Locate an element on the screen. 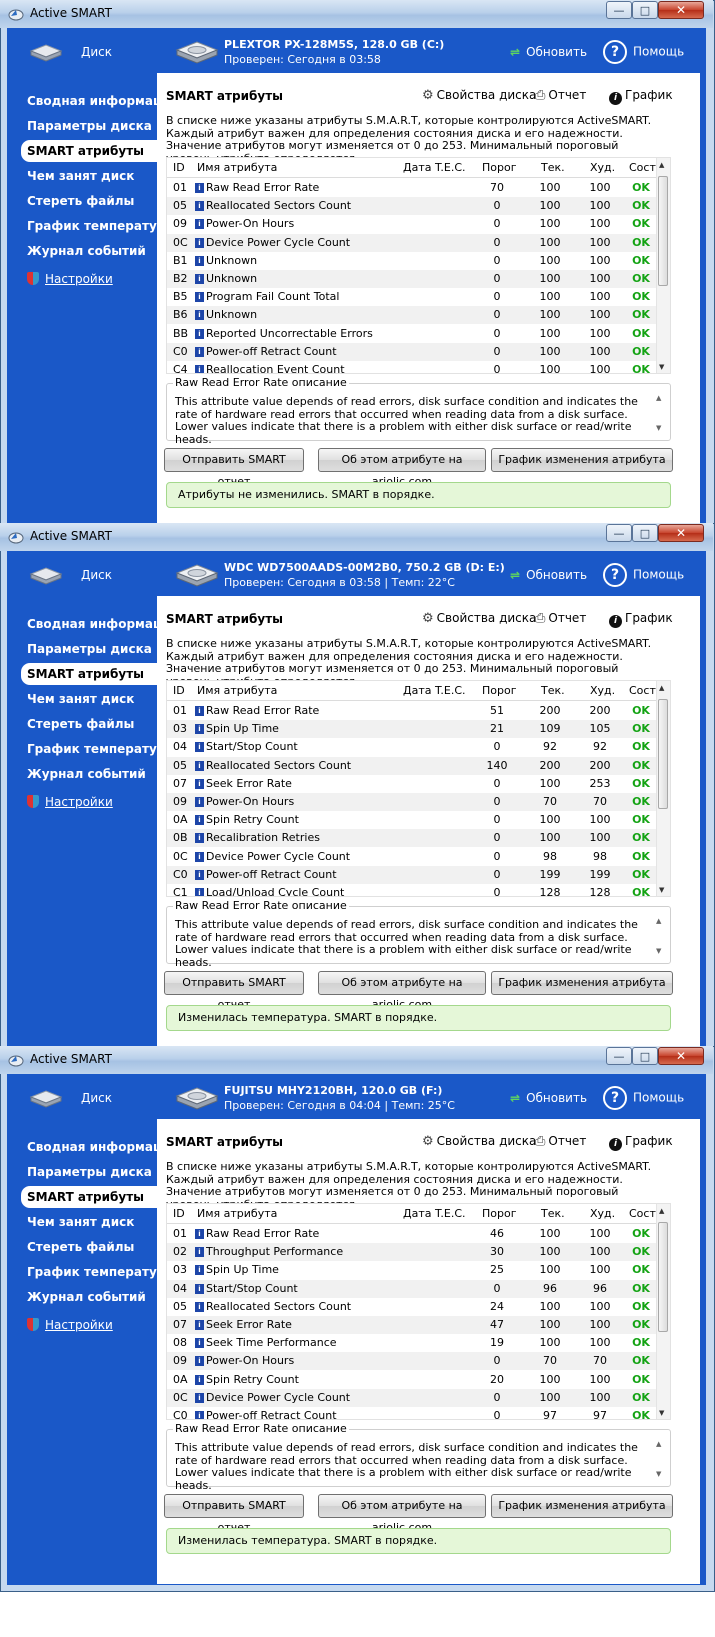 The width and height of the screenshot is (715, 1637). table-row: 05 i Reallocated Sectors Count 24 100 100 OK is located at coordinates (412, 1307).